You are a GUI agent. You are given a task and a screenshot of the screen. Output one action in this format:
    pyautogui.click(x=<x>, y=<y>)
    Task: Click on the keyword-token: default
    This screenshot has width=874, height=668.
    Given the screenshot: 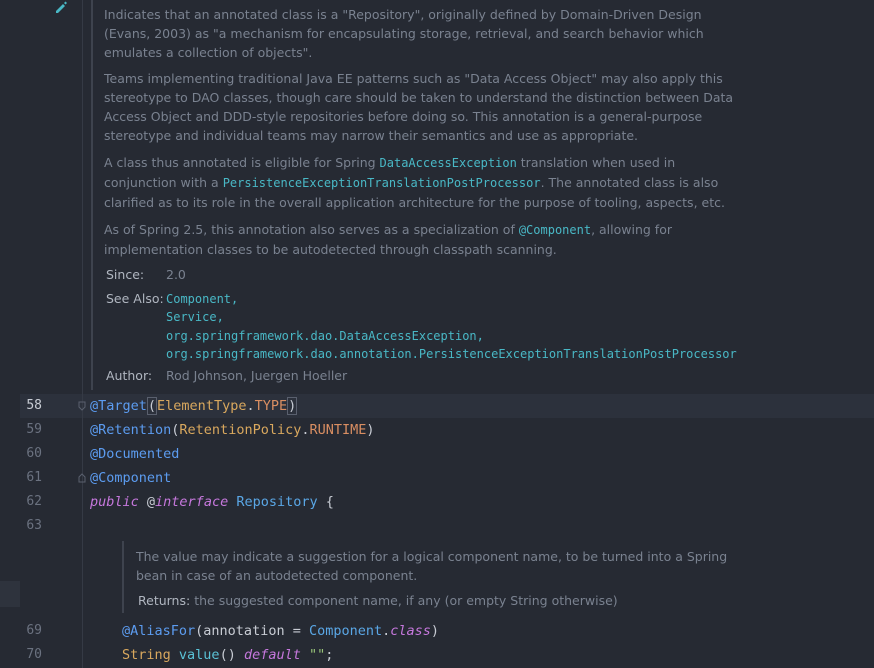 What is the action you would take?
    pyautogui.click(x=272, y=655)
    